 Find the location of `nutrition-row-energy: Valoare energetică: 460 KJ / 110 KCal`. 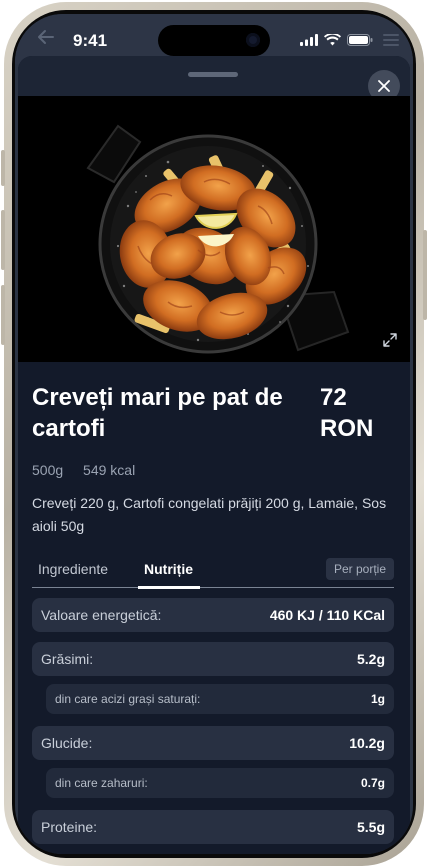

nutrition-row-energy: Valoare energetică: 460 KJ / 110 KCal is located at coordinates (213, 615).